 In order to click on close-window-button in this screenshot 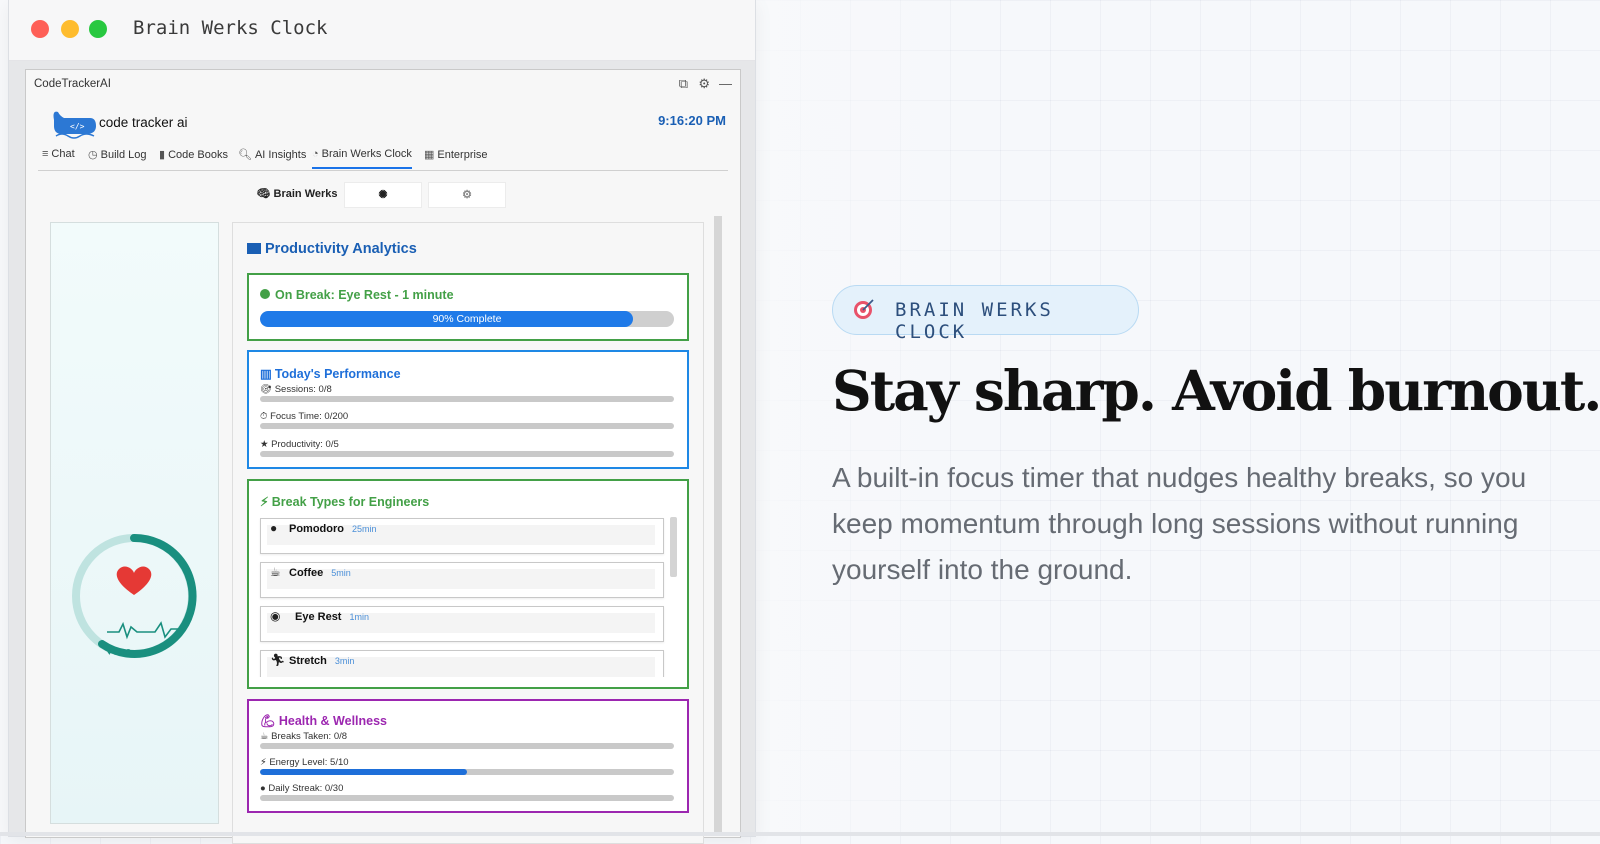, I will do `click(40, 29)`.